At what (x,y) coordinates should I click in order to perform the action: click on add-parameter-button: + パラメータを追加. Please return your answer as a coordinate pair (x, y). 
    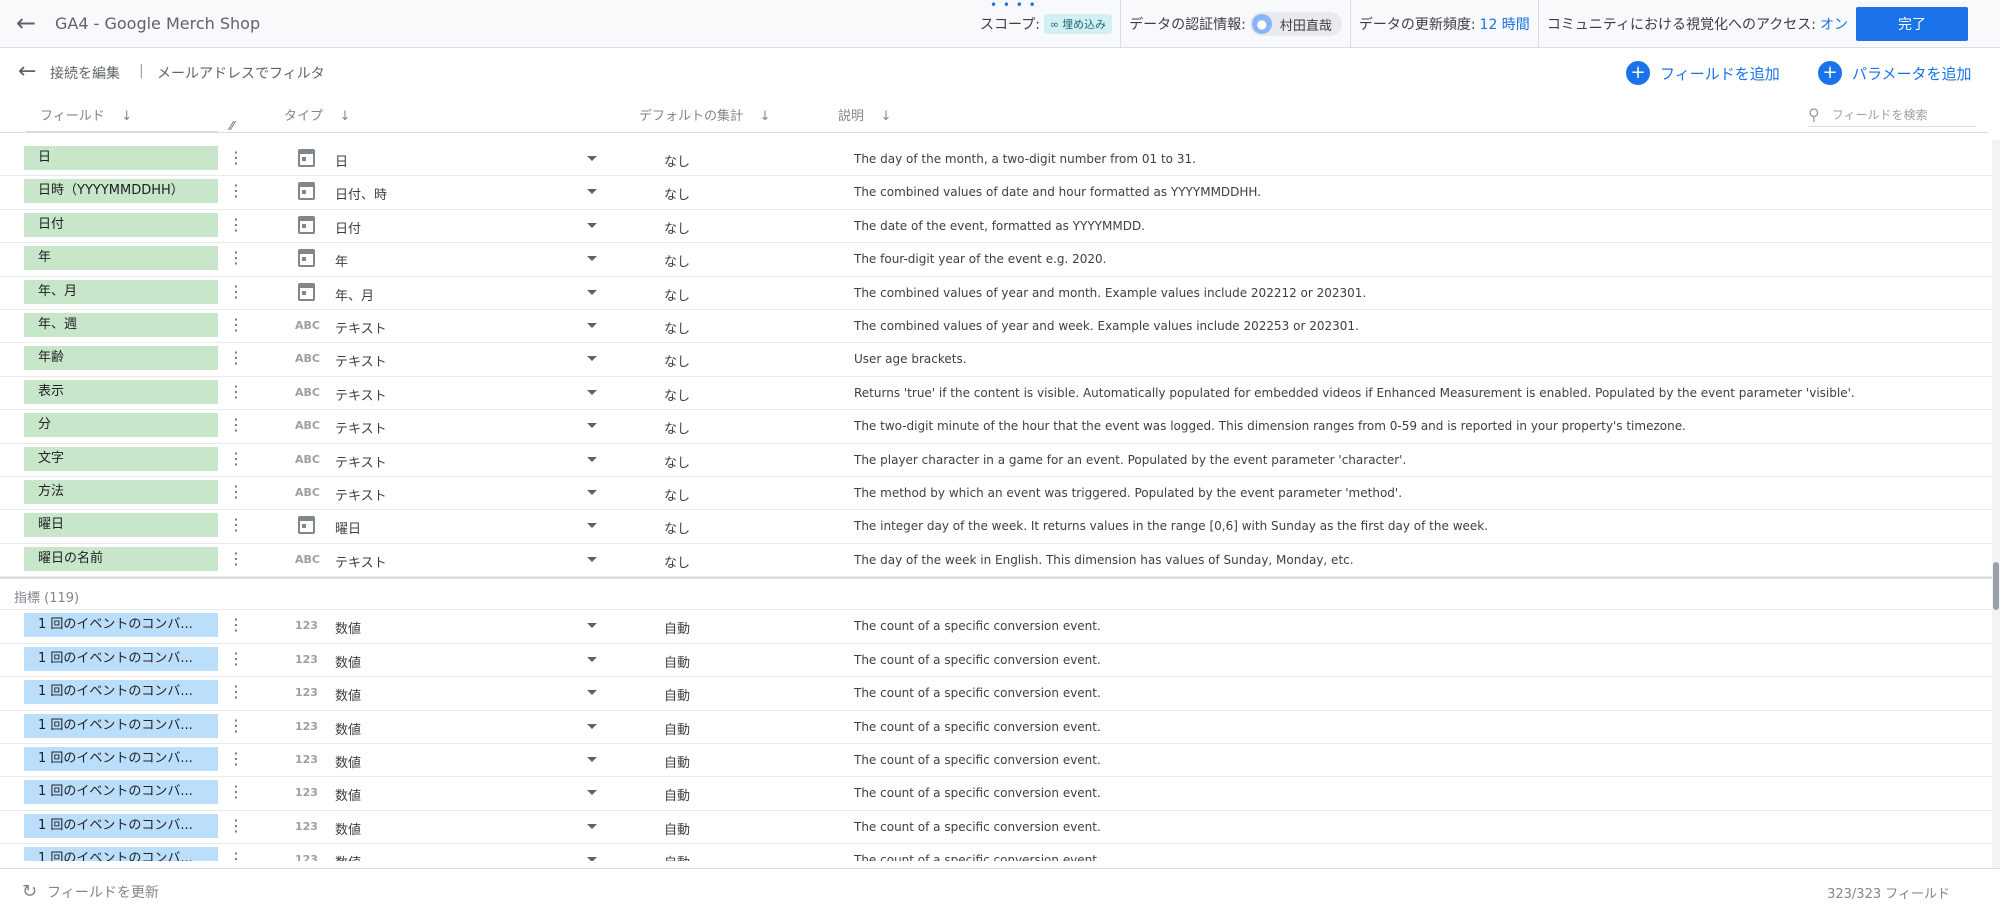
    Looking at the image, I should click on (1895, 73).